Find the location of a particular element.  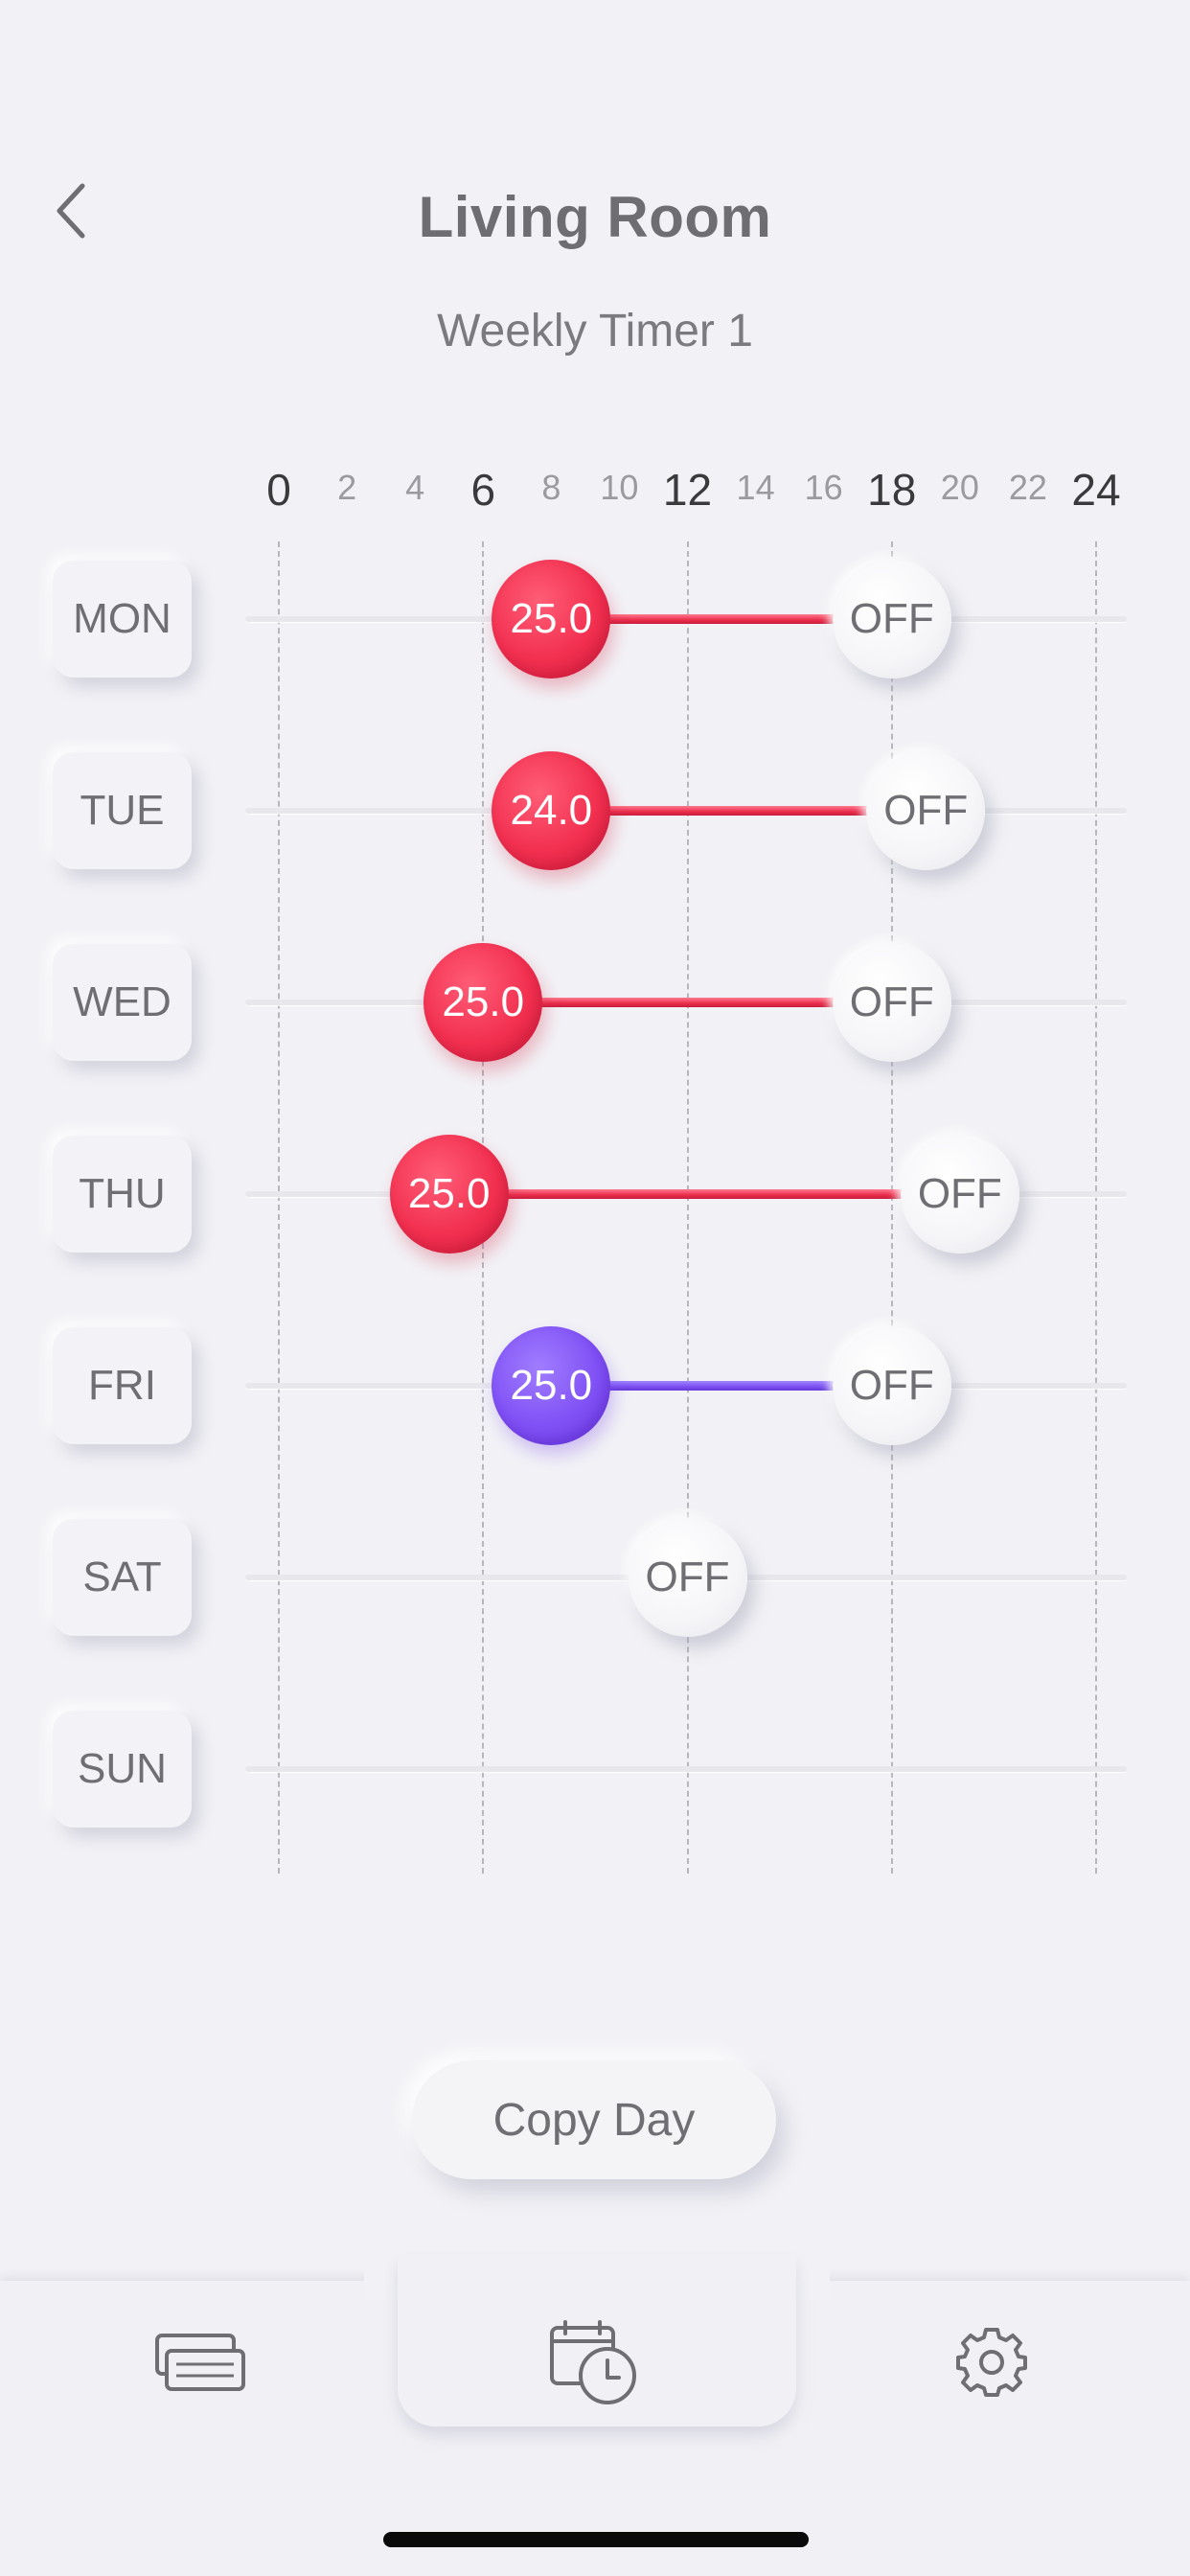

hour-tick-label: 16 is located at coordinates (824, 487).